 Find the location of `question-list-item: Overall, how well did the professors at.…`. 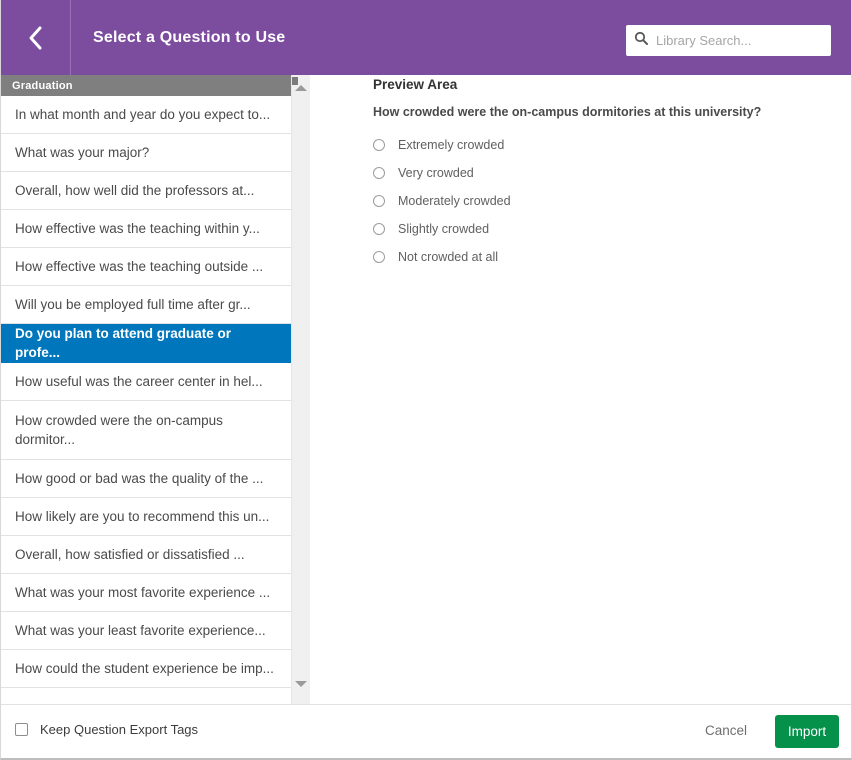

question-list-item: Overall, how well did the professors at.… is located at coordinates (146, 191).